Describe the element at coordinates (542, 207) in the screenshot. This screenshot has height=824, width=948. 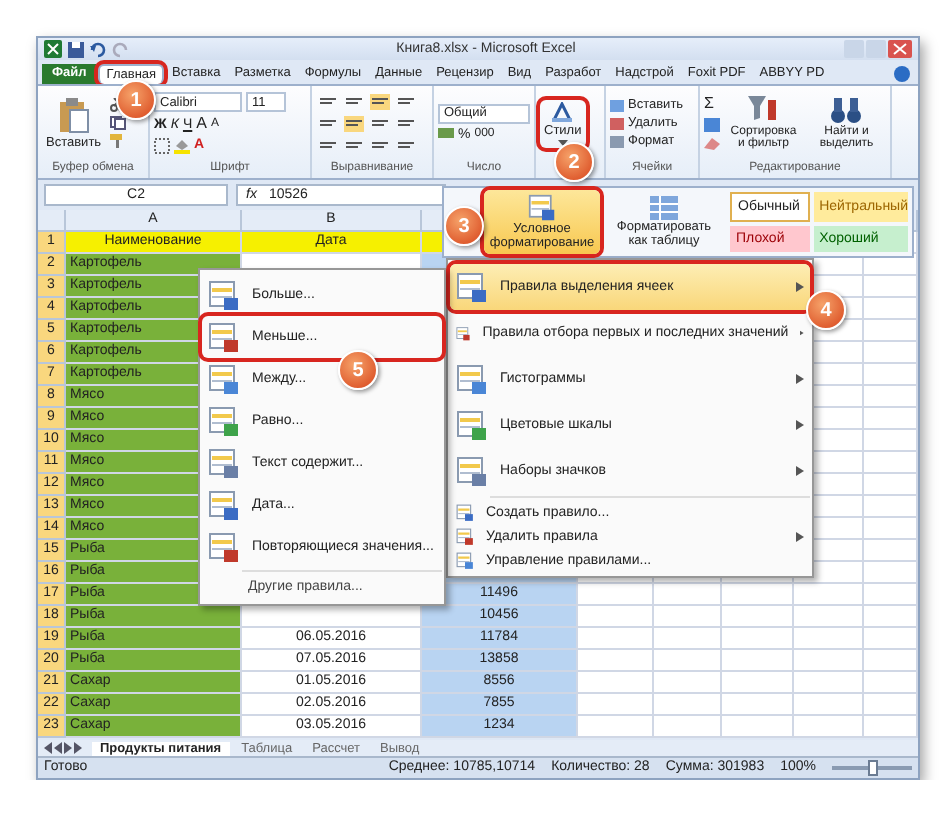
I see `conditional-formatting-icon` at that location.